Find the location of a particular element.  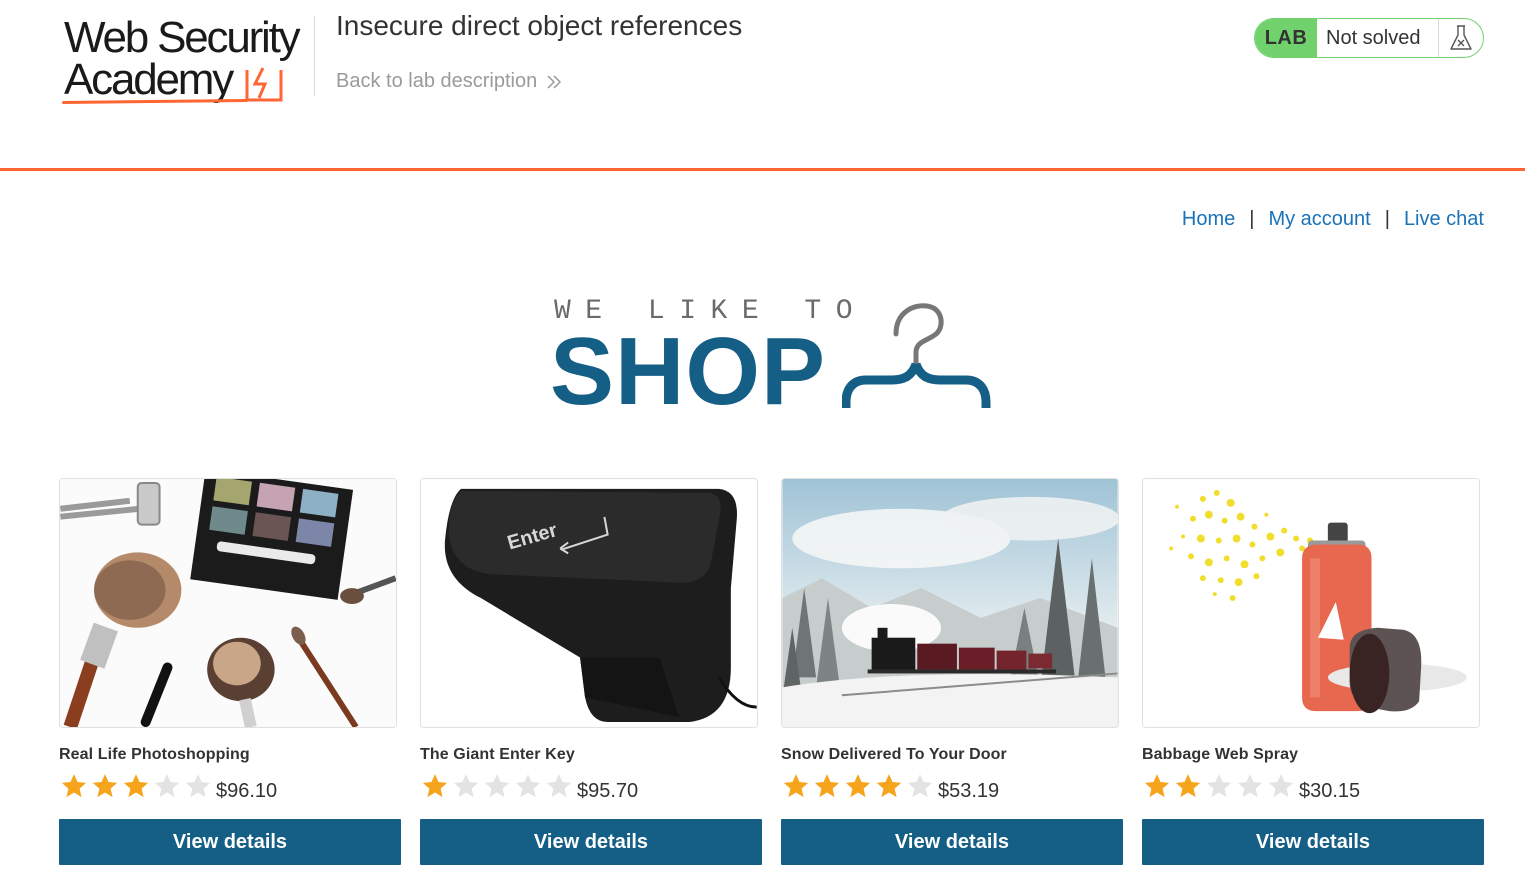

lab-title: Insecure direct object references is located at coordinates (539, 25).